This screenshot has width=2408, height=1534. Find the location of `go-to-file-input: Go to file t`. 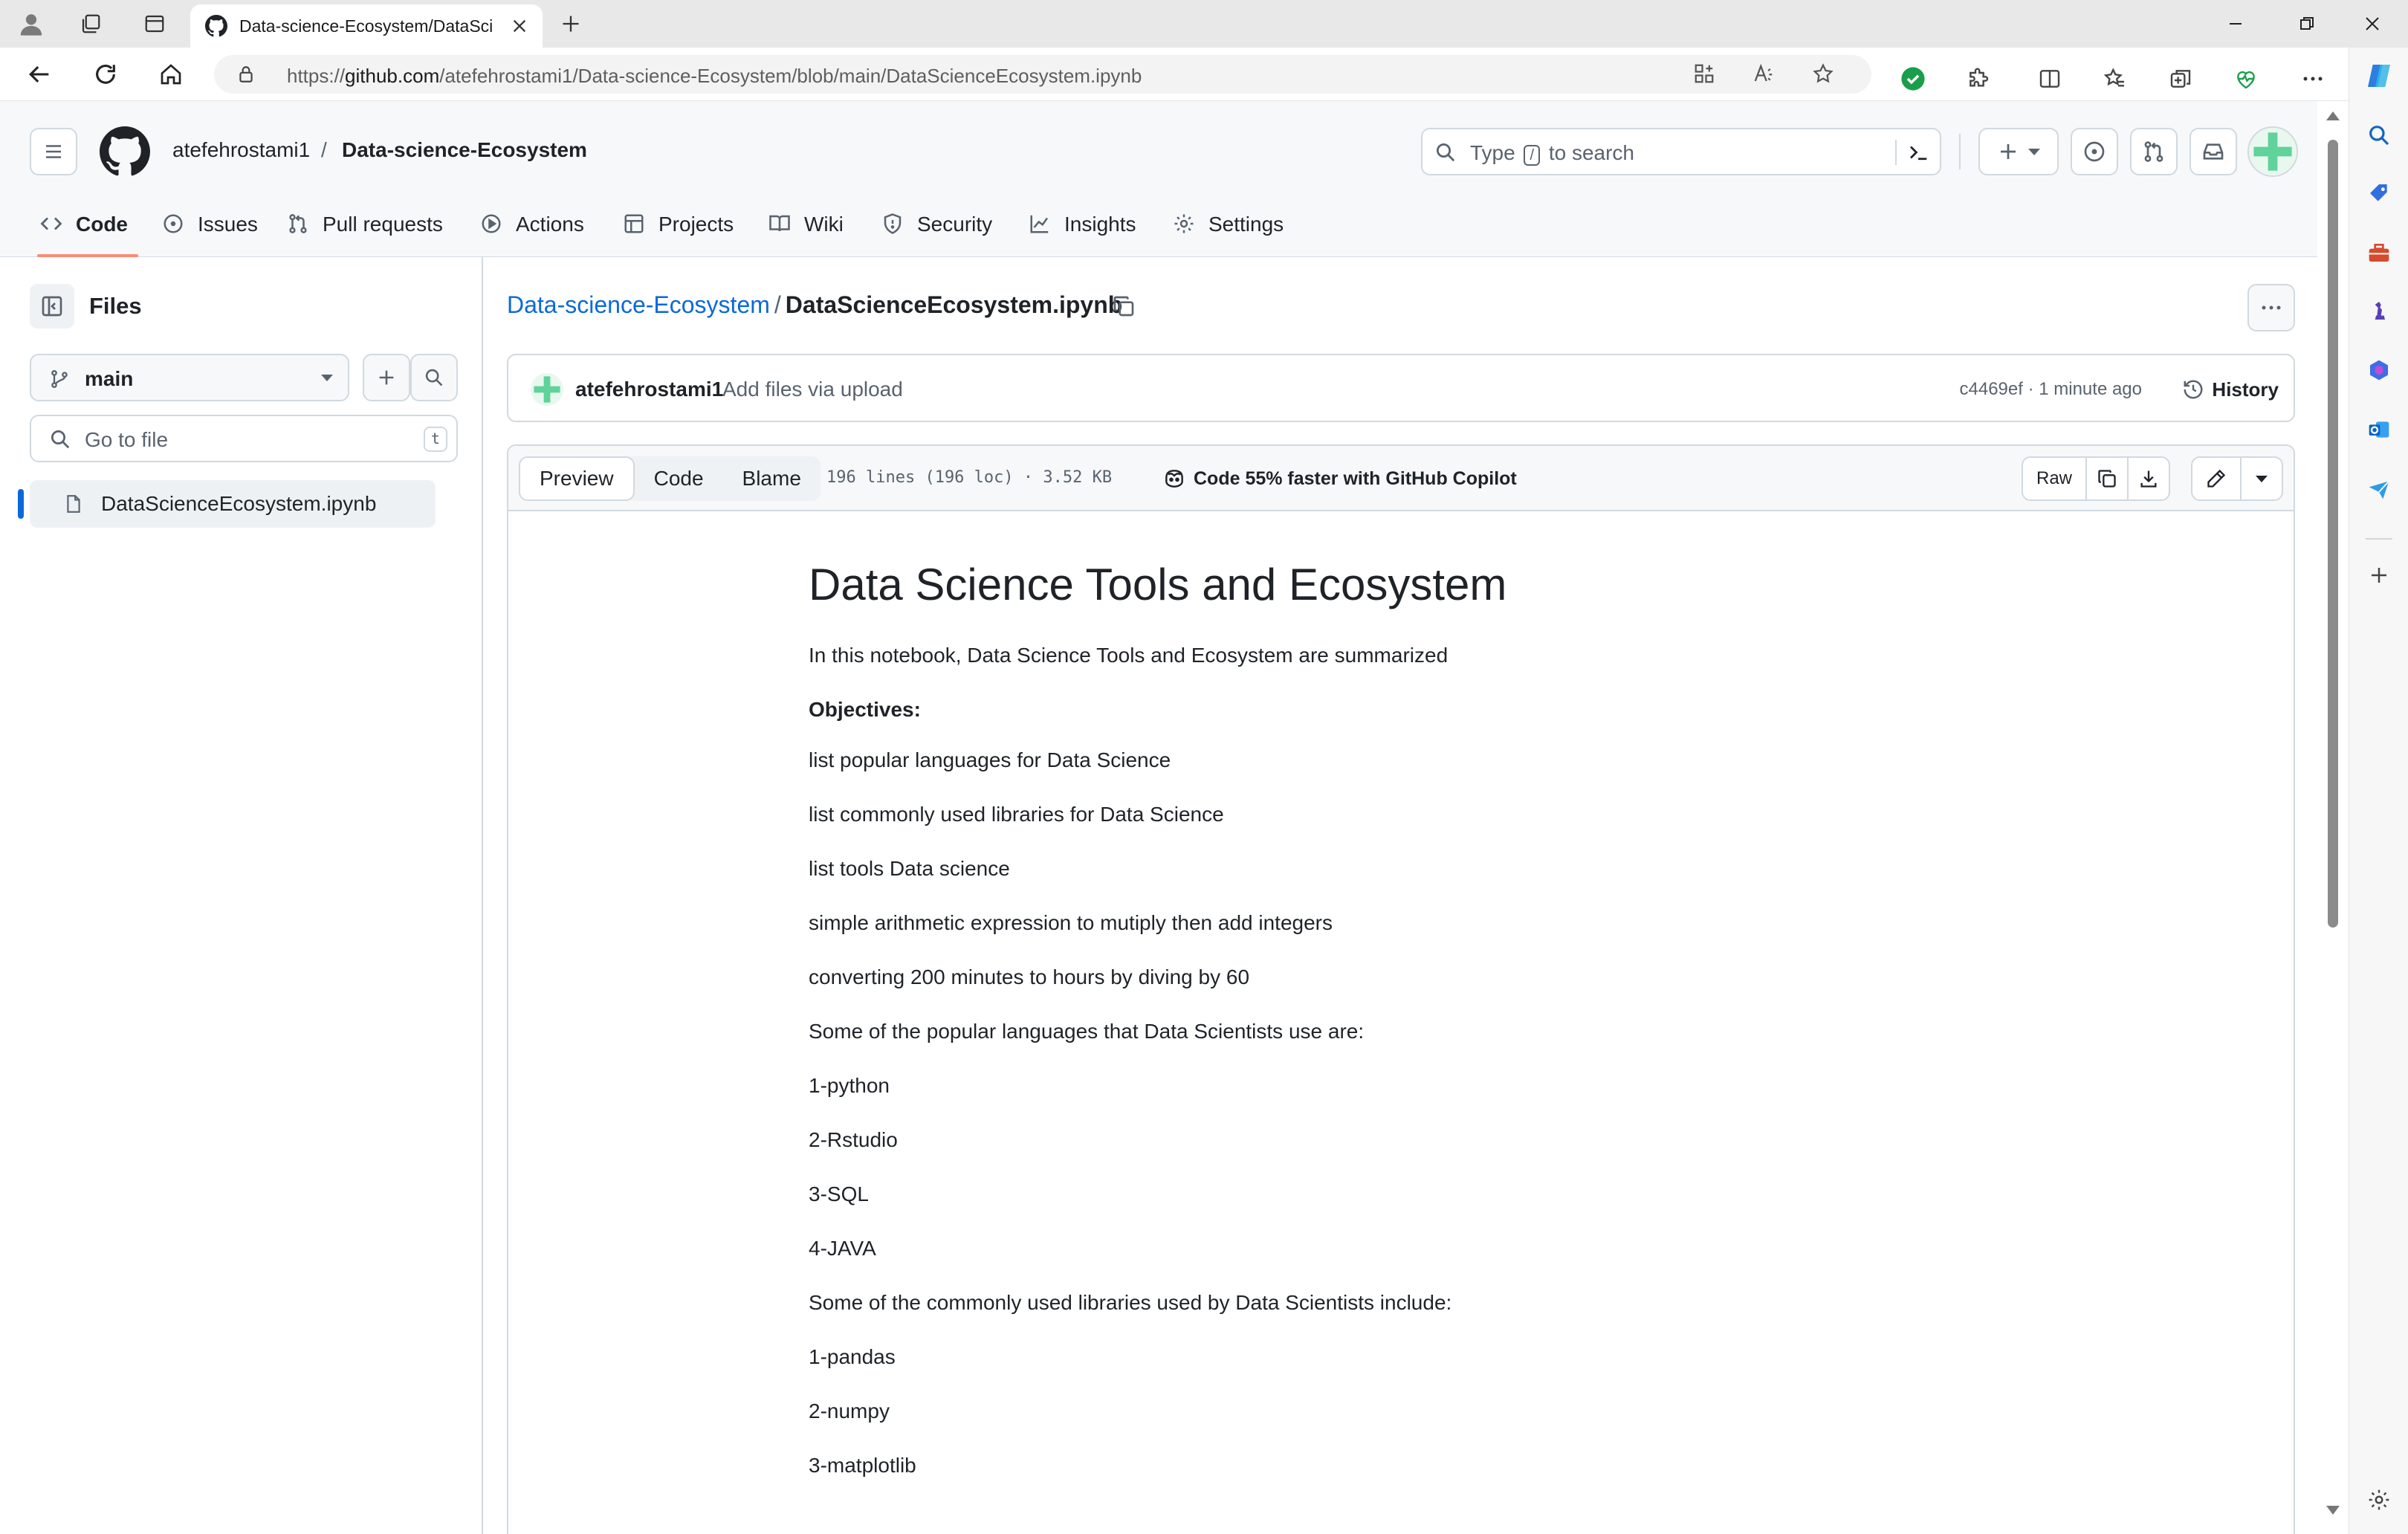

go-to-file-input: Go to file t is located at coordinates (244, 438).